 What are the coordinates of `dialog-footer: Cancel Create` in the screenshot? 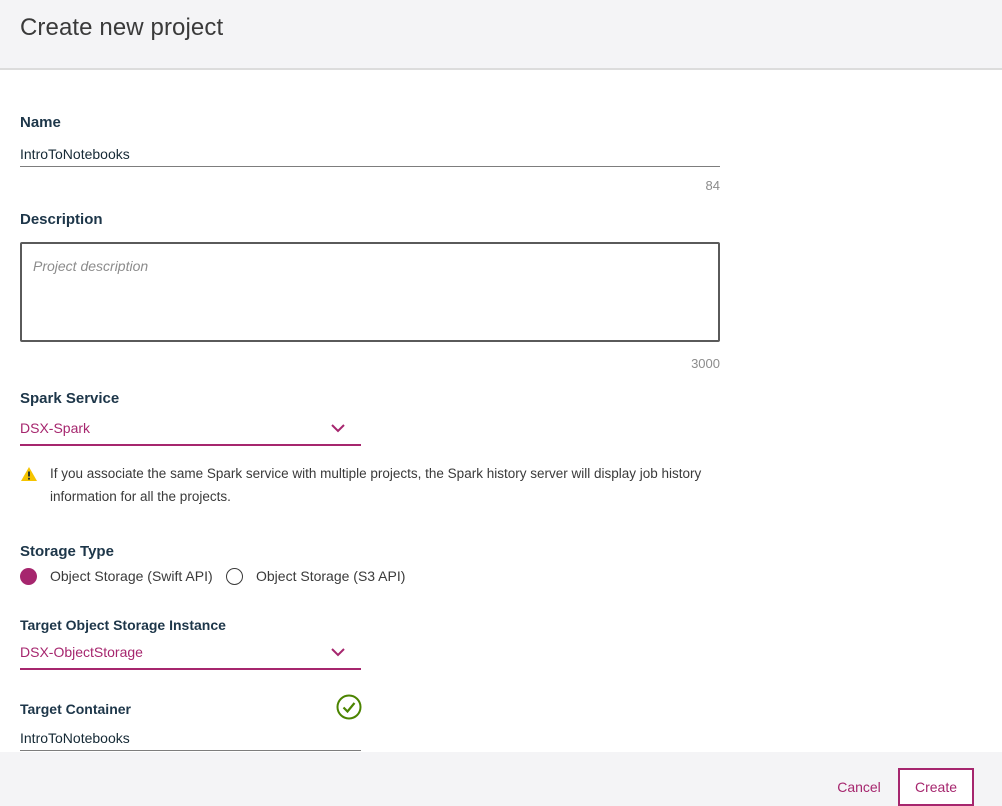 It's located at (501, 779).